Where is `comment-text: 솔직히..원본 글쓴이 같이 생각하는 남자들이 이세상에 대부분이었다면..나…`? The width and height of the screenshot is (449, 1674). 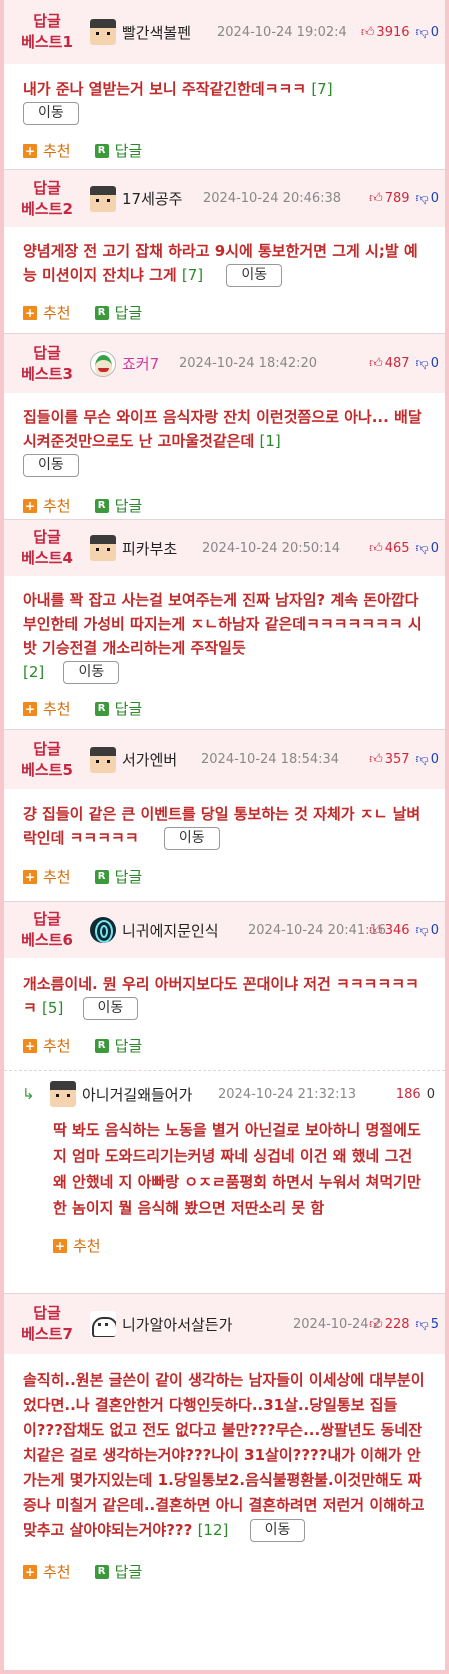 comment-text: 솔직히..원본 글쓴이 같이 생각하는 남자들이 이세상에 대부분이었다면..나… is located at coordinates (224, 1455).